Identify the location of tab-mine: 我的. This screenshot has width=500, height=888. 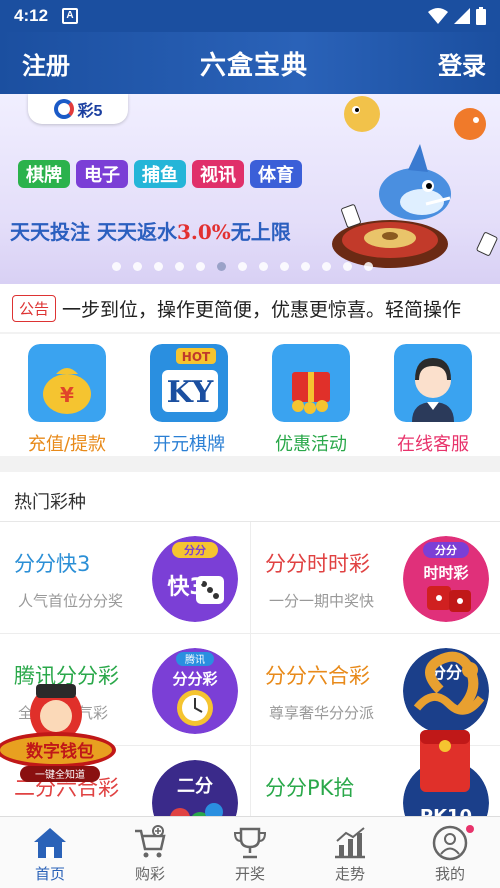
(450, 852).